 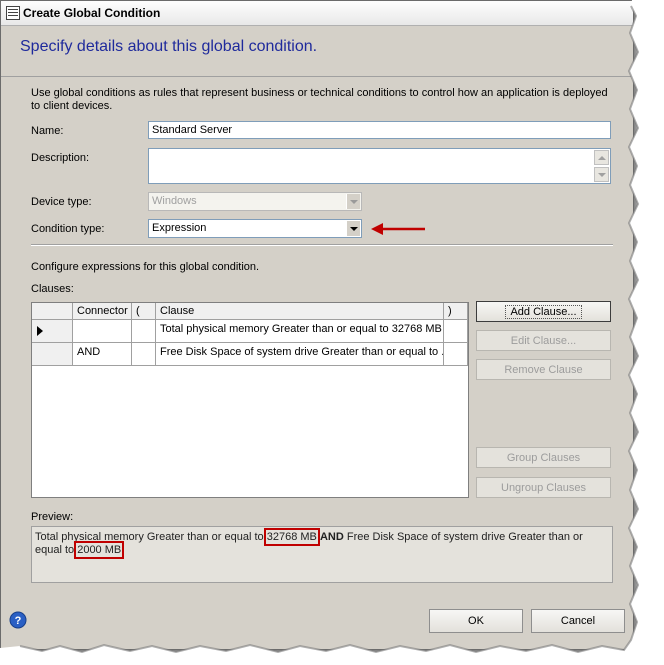 What do you see at coordinates (331, 537) in the screenshot?
I see `preview-connector: AND` at bounding box center [331, 537].